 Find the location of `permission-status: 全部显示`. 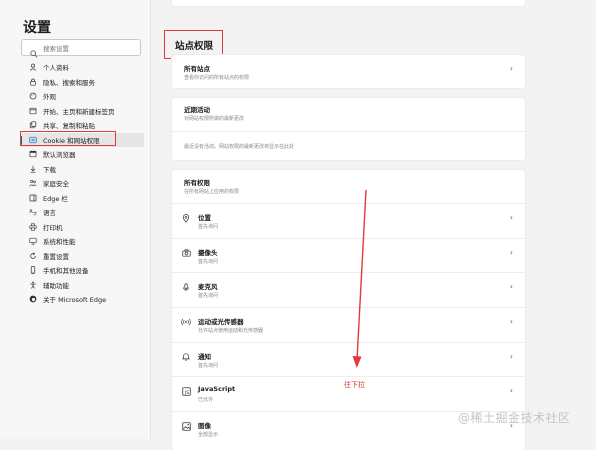

permission-status: 全部显示 is located at coordinates (208, 435).